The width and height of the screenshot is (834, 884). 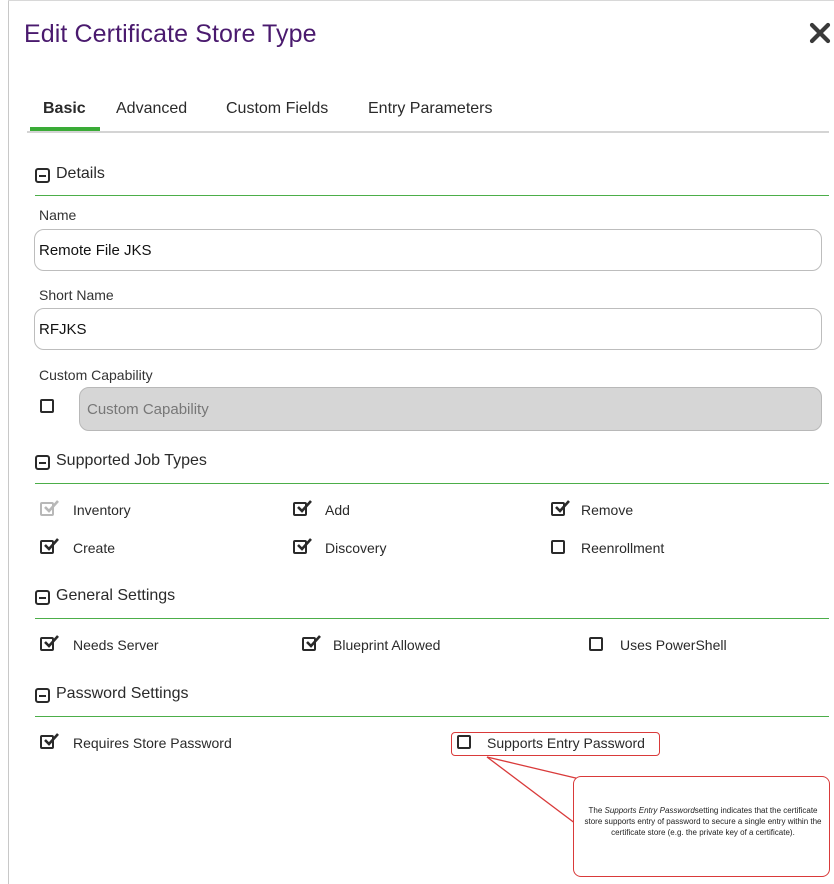 What do you see at coordinates (152, 743) in the screenshot?
I see `requires-store-password-label: Requires Store Password` at bounding box center [152, 743].